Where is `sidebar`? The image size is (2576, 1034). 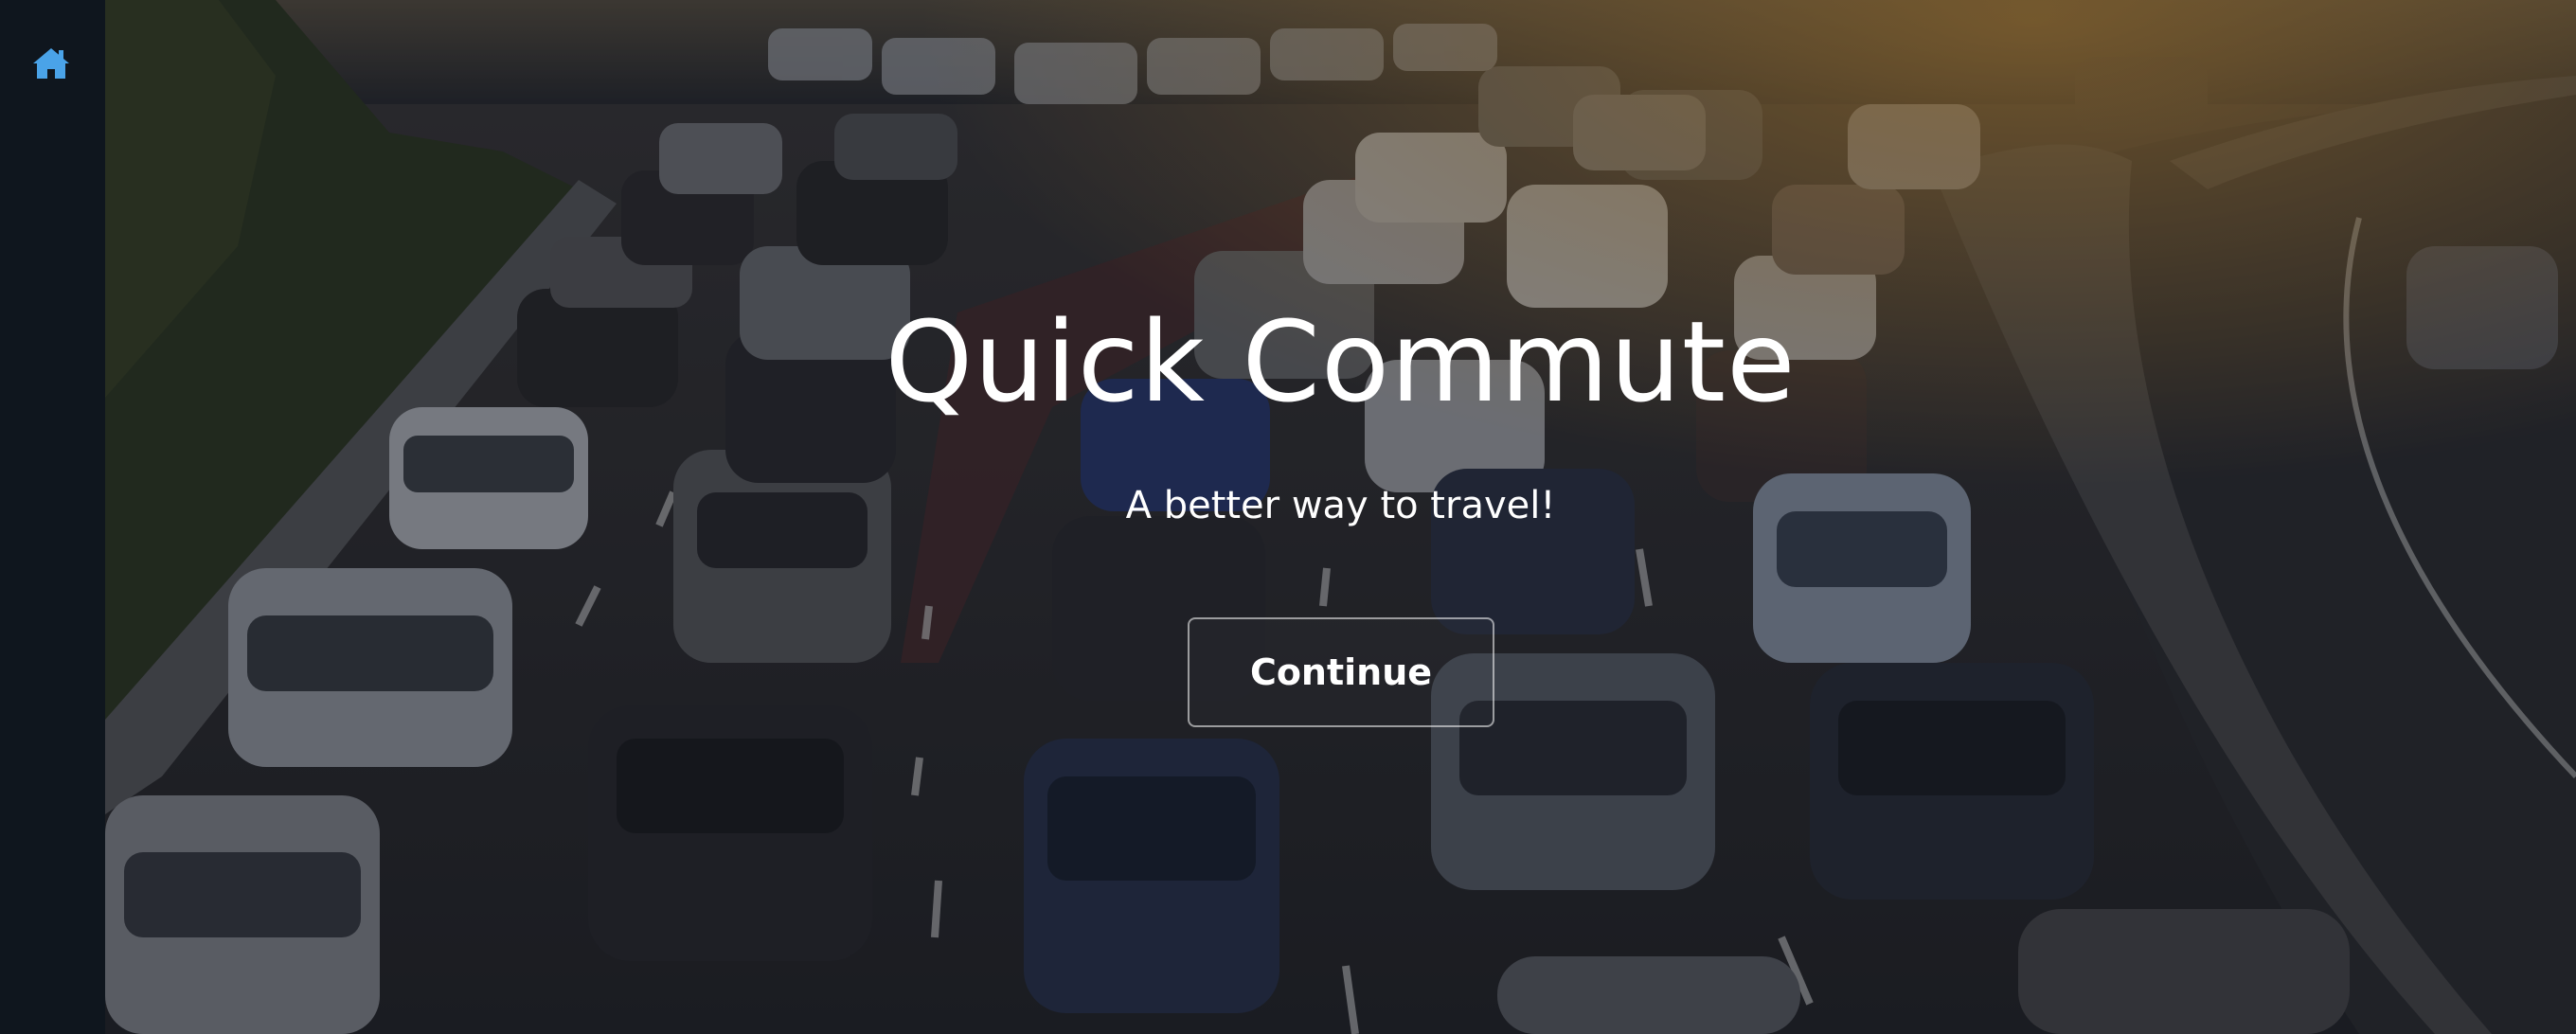
sidebar is located at coordinates (52, 517).